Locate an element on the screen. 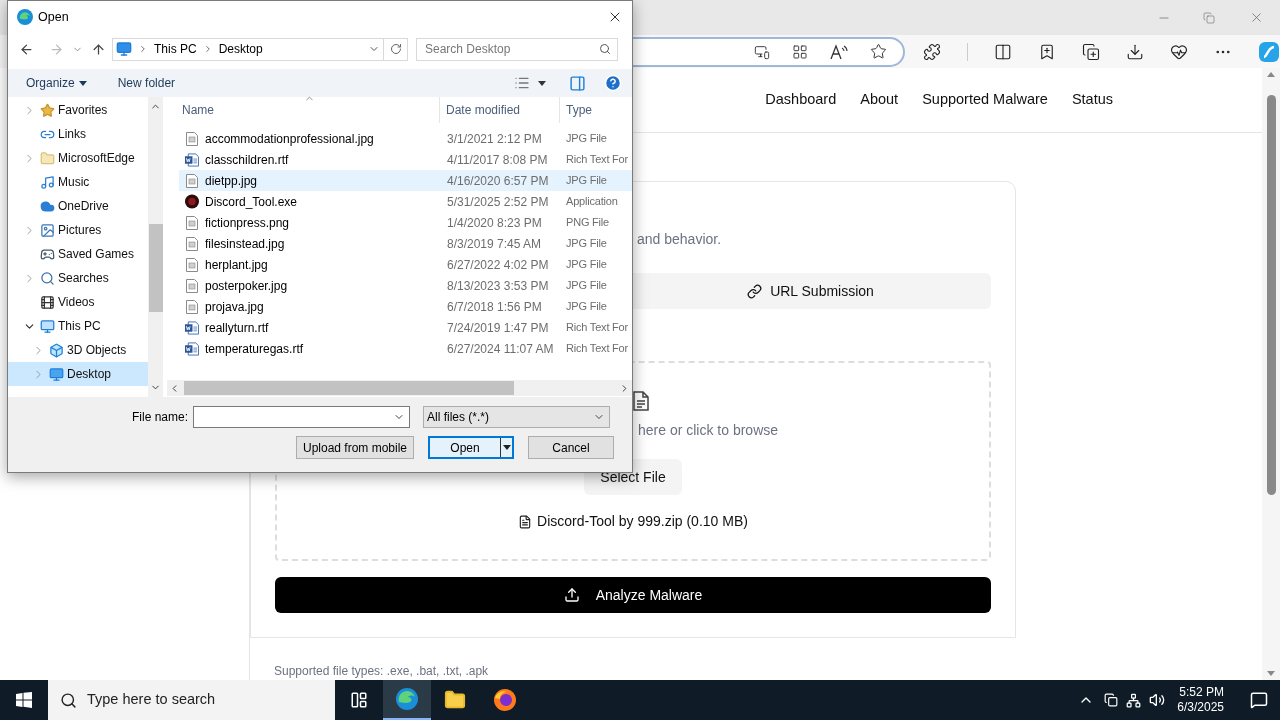 The height and width of the screenshot is (720, 1280). breadcrumb: Desktop is located at coordinates (240, 49).